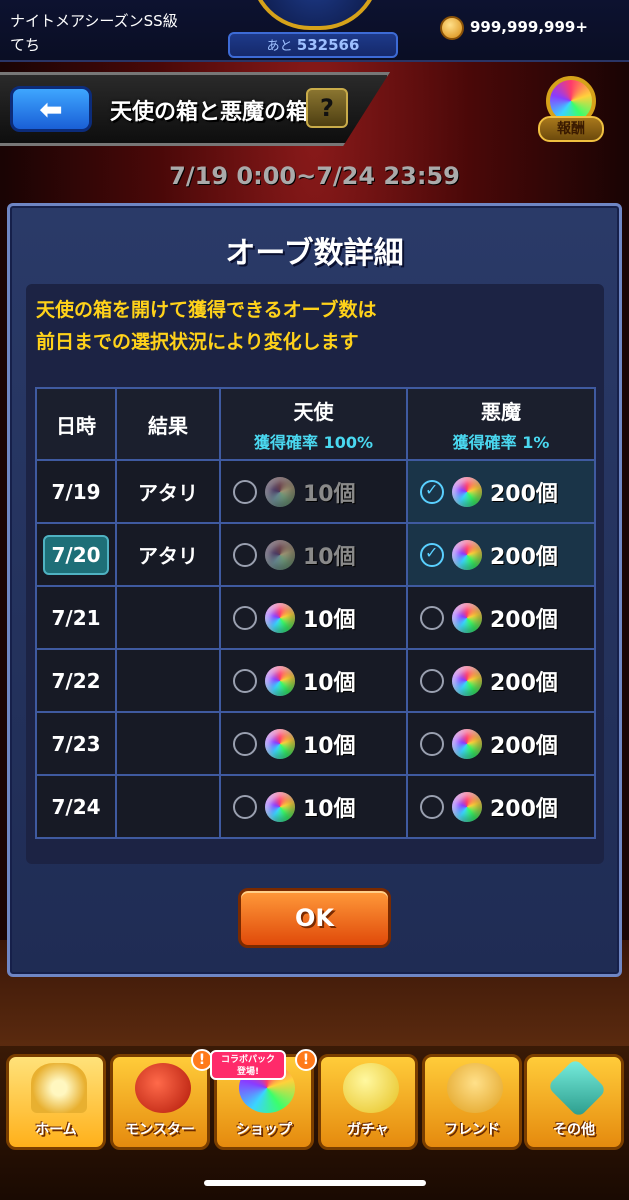  I want to click on friends-icon, so click(475, 1088).